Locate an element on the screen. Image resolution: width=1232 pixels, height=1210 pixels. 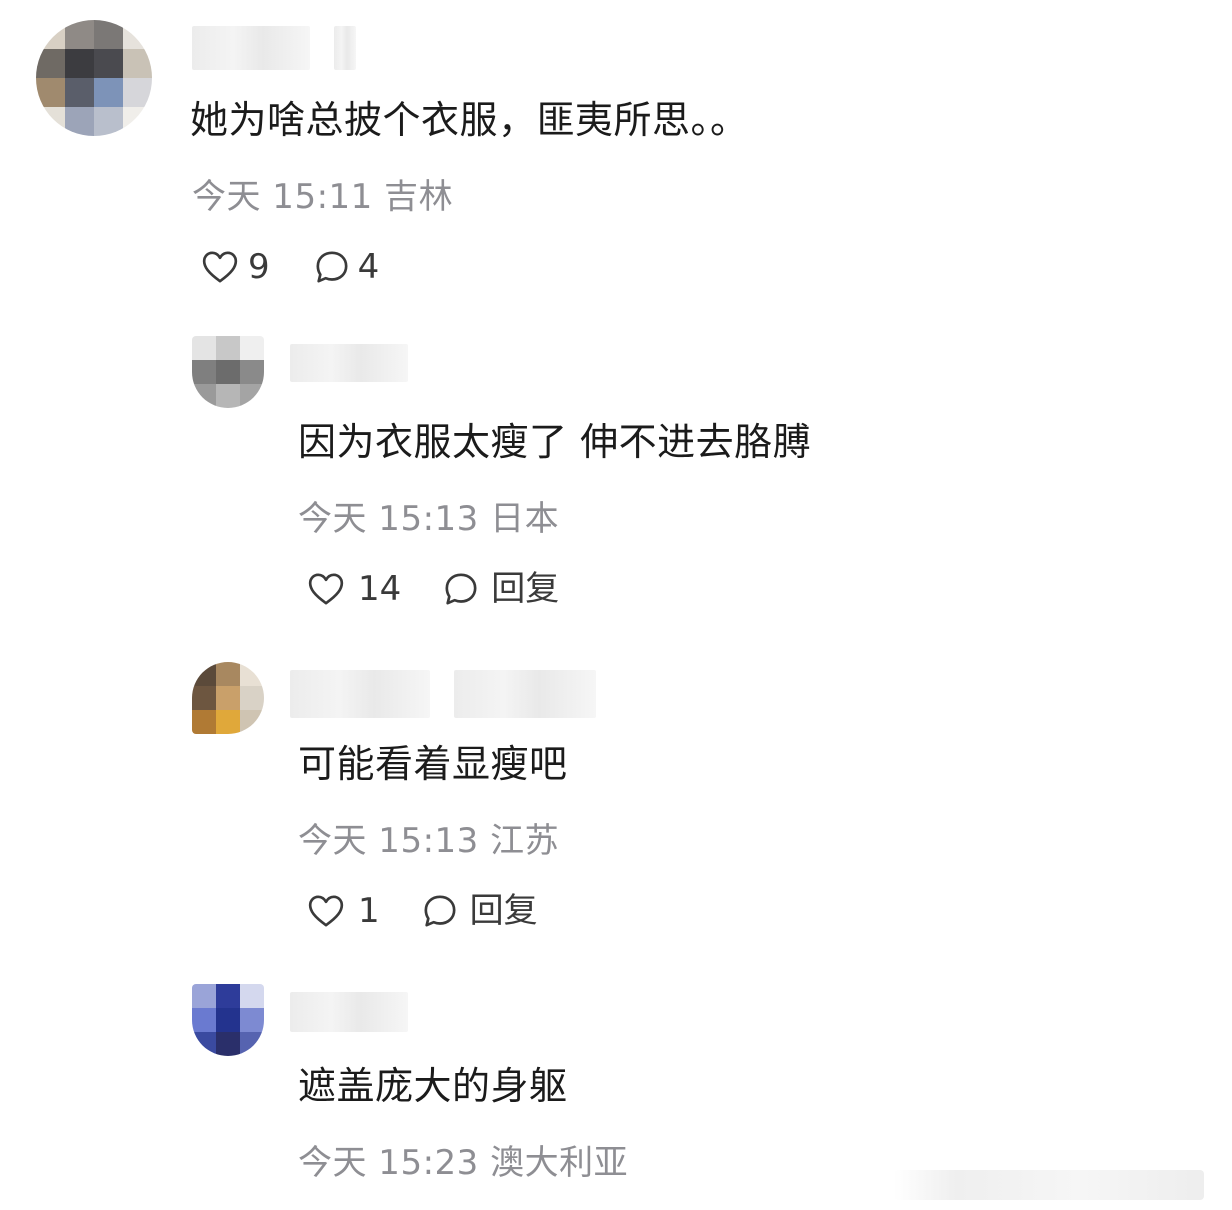
comment-actions: 14 回复 is located at coordinates (432, 589).